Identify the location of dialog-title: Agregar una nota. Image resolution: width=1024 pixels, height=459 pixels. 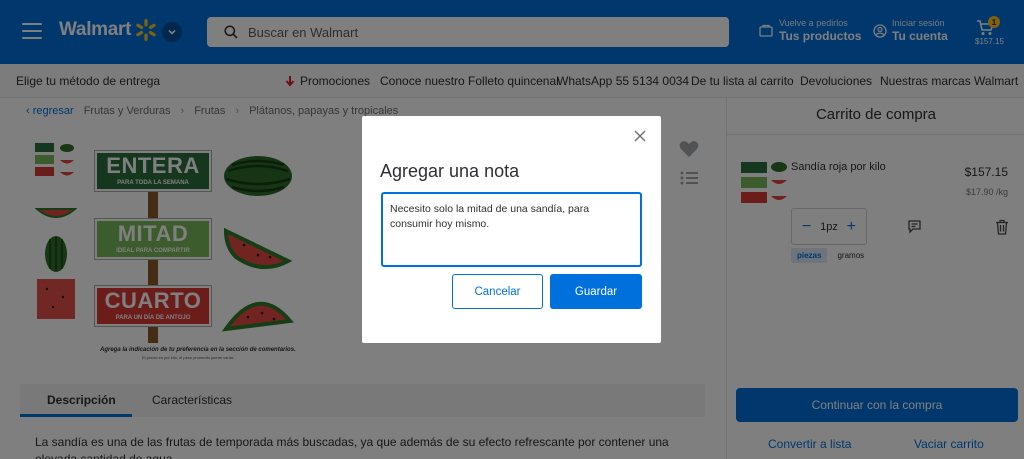
(450, 171).